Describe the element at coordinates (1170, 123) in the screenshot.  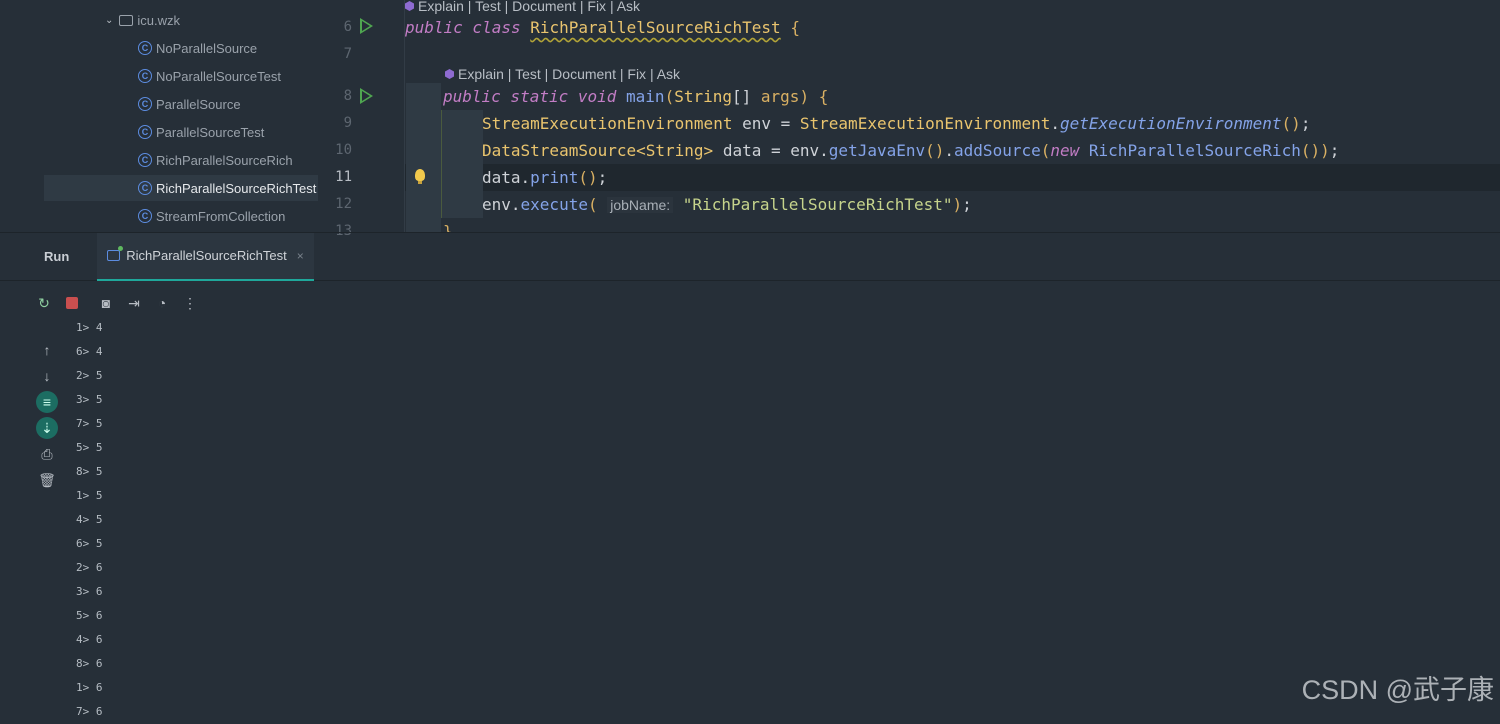
I see `code-token: getExecutionEnvironment` at that location.